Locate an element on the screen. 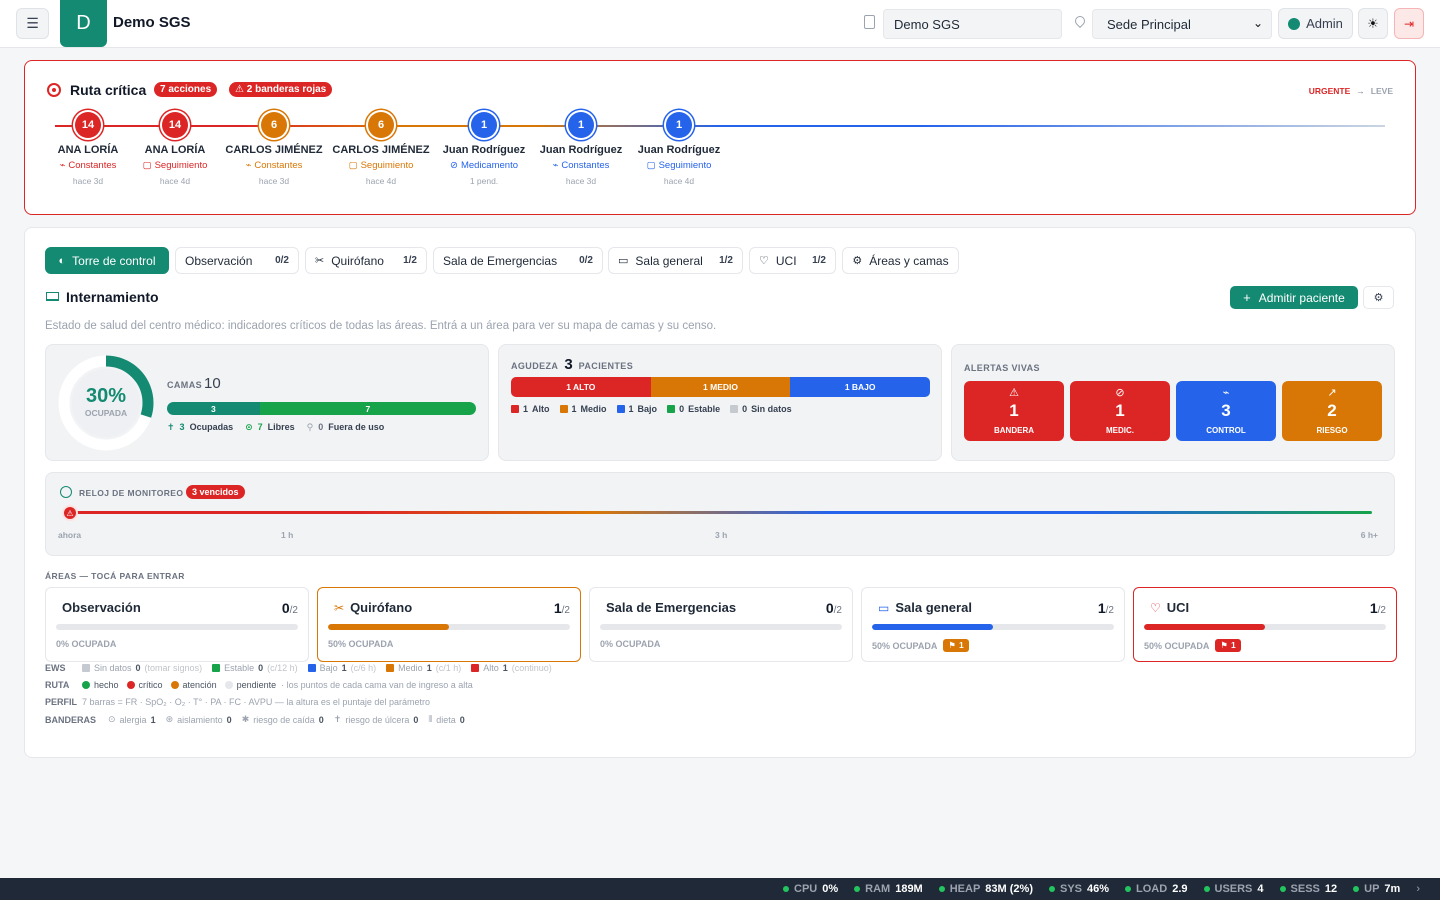 The width and height of the screenshot is (1440, 900). settings-button: ⚙ is located at coordinates (1378, 297).